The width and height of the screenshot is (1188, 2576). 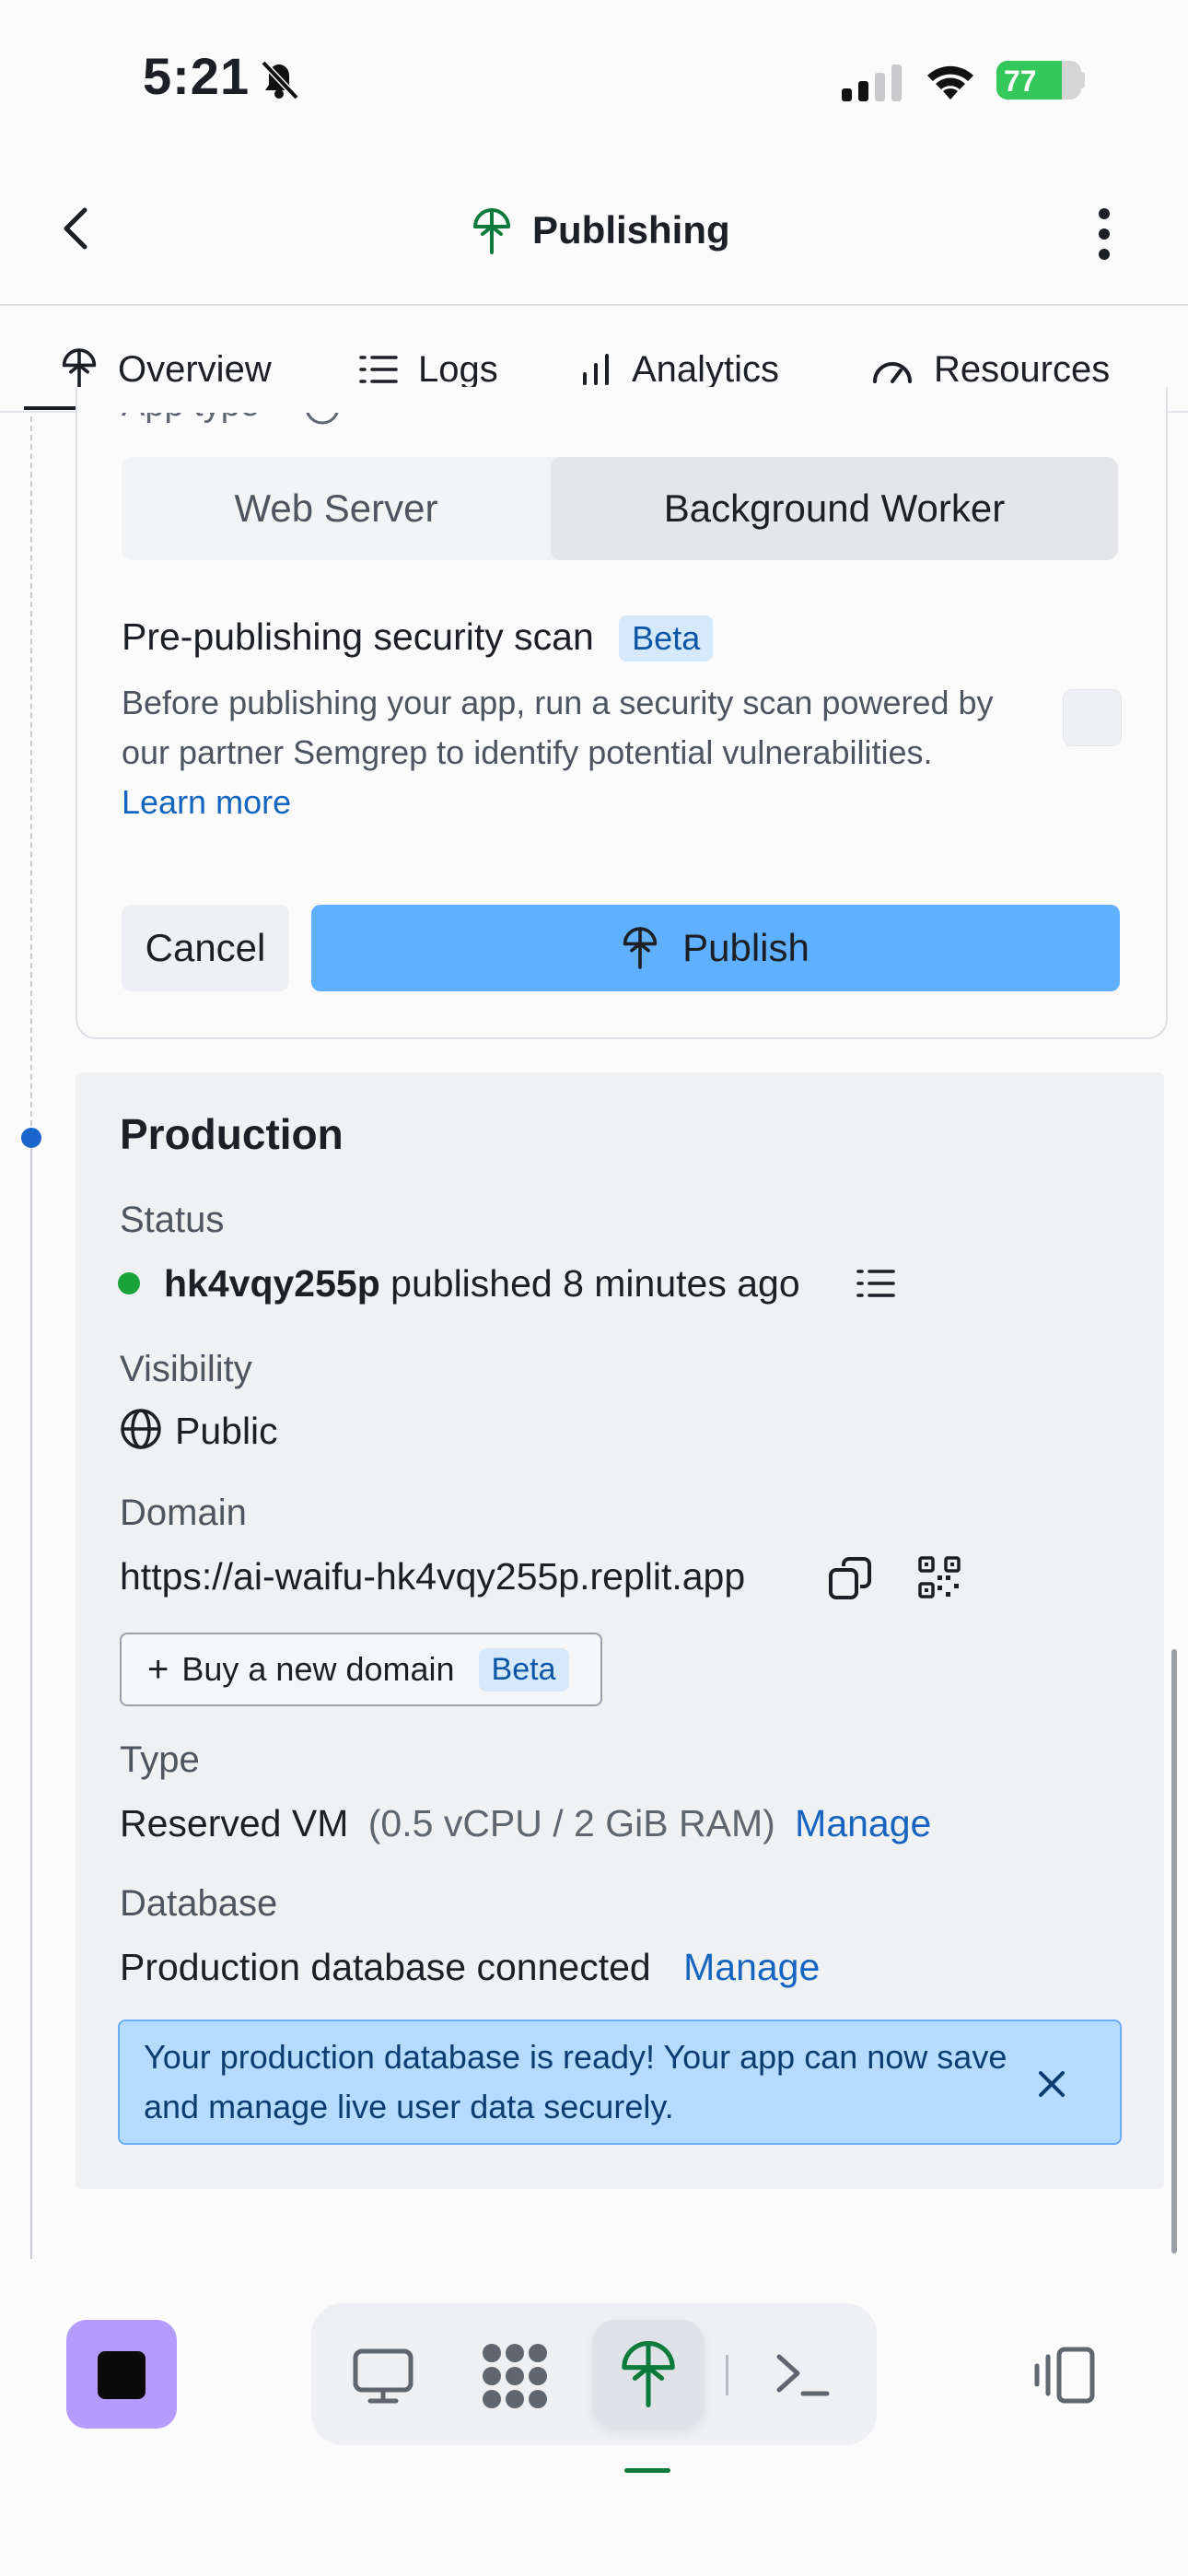 I want to click on more-options-button, so click(x=1104, y=234).